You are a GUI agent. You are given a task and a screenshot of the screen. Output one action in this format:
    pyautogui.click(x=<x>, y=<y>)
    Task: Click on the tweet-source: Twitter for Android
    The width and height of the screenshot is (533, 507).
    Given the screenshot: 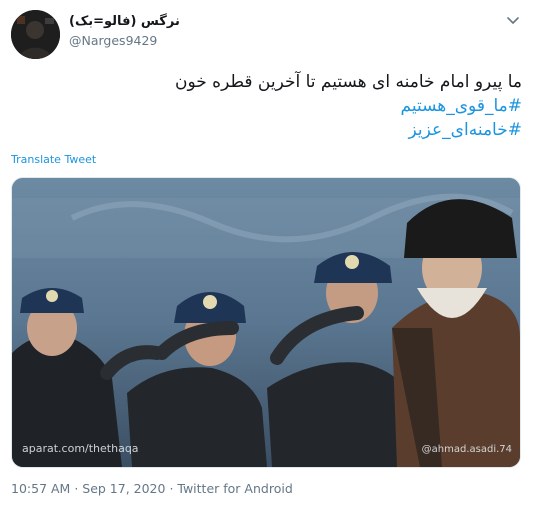 What is the action you would take?
    pyautogui.click(x=234, y=488)
    